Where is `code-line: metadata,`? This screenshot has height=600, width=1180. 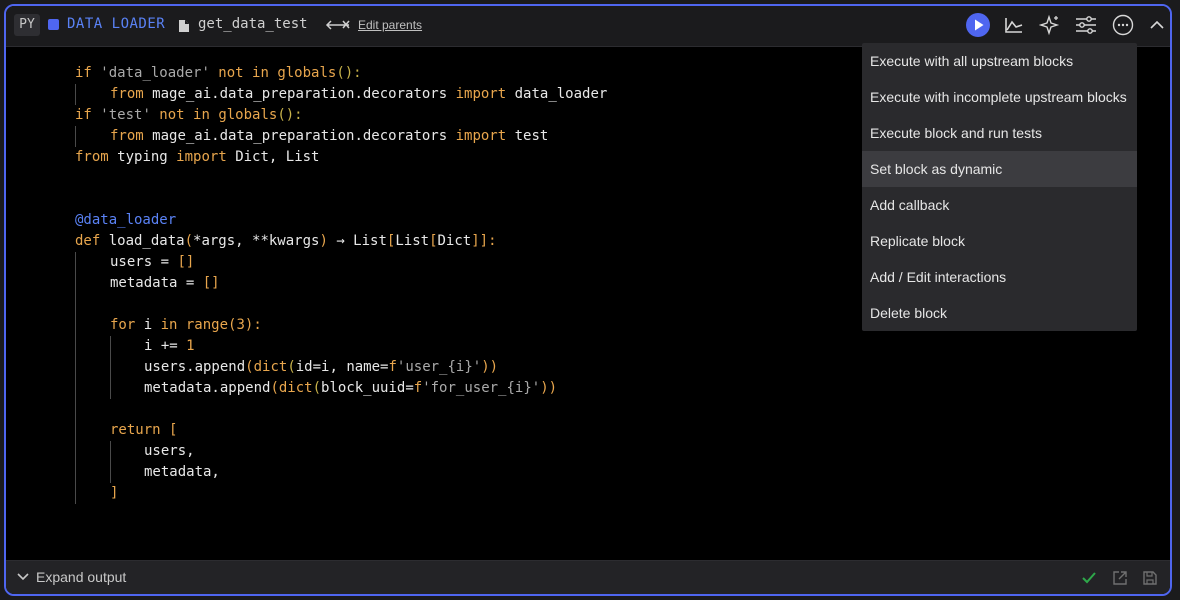 code-line: metadata, is located at coordinates (182, 472).